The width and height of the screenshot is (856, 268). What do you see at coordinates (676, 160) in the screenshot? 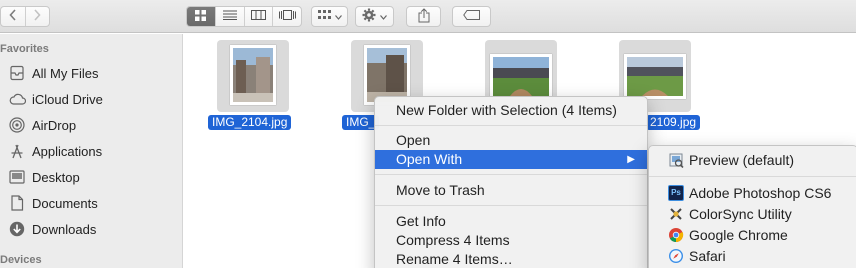
I see `preview-app-icon` at bounding box center [676, 160].